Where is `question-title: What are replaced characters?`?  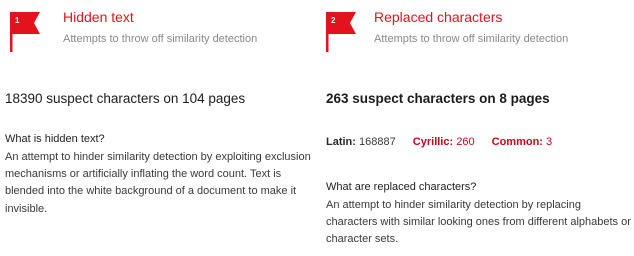
question-title: What are replaced characters? is located at coordinates (401, 187).